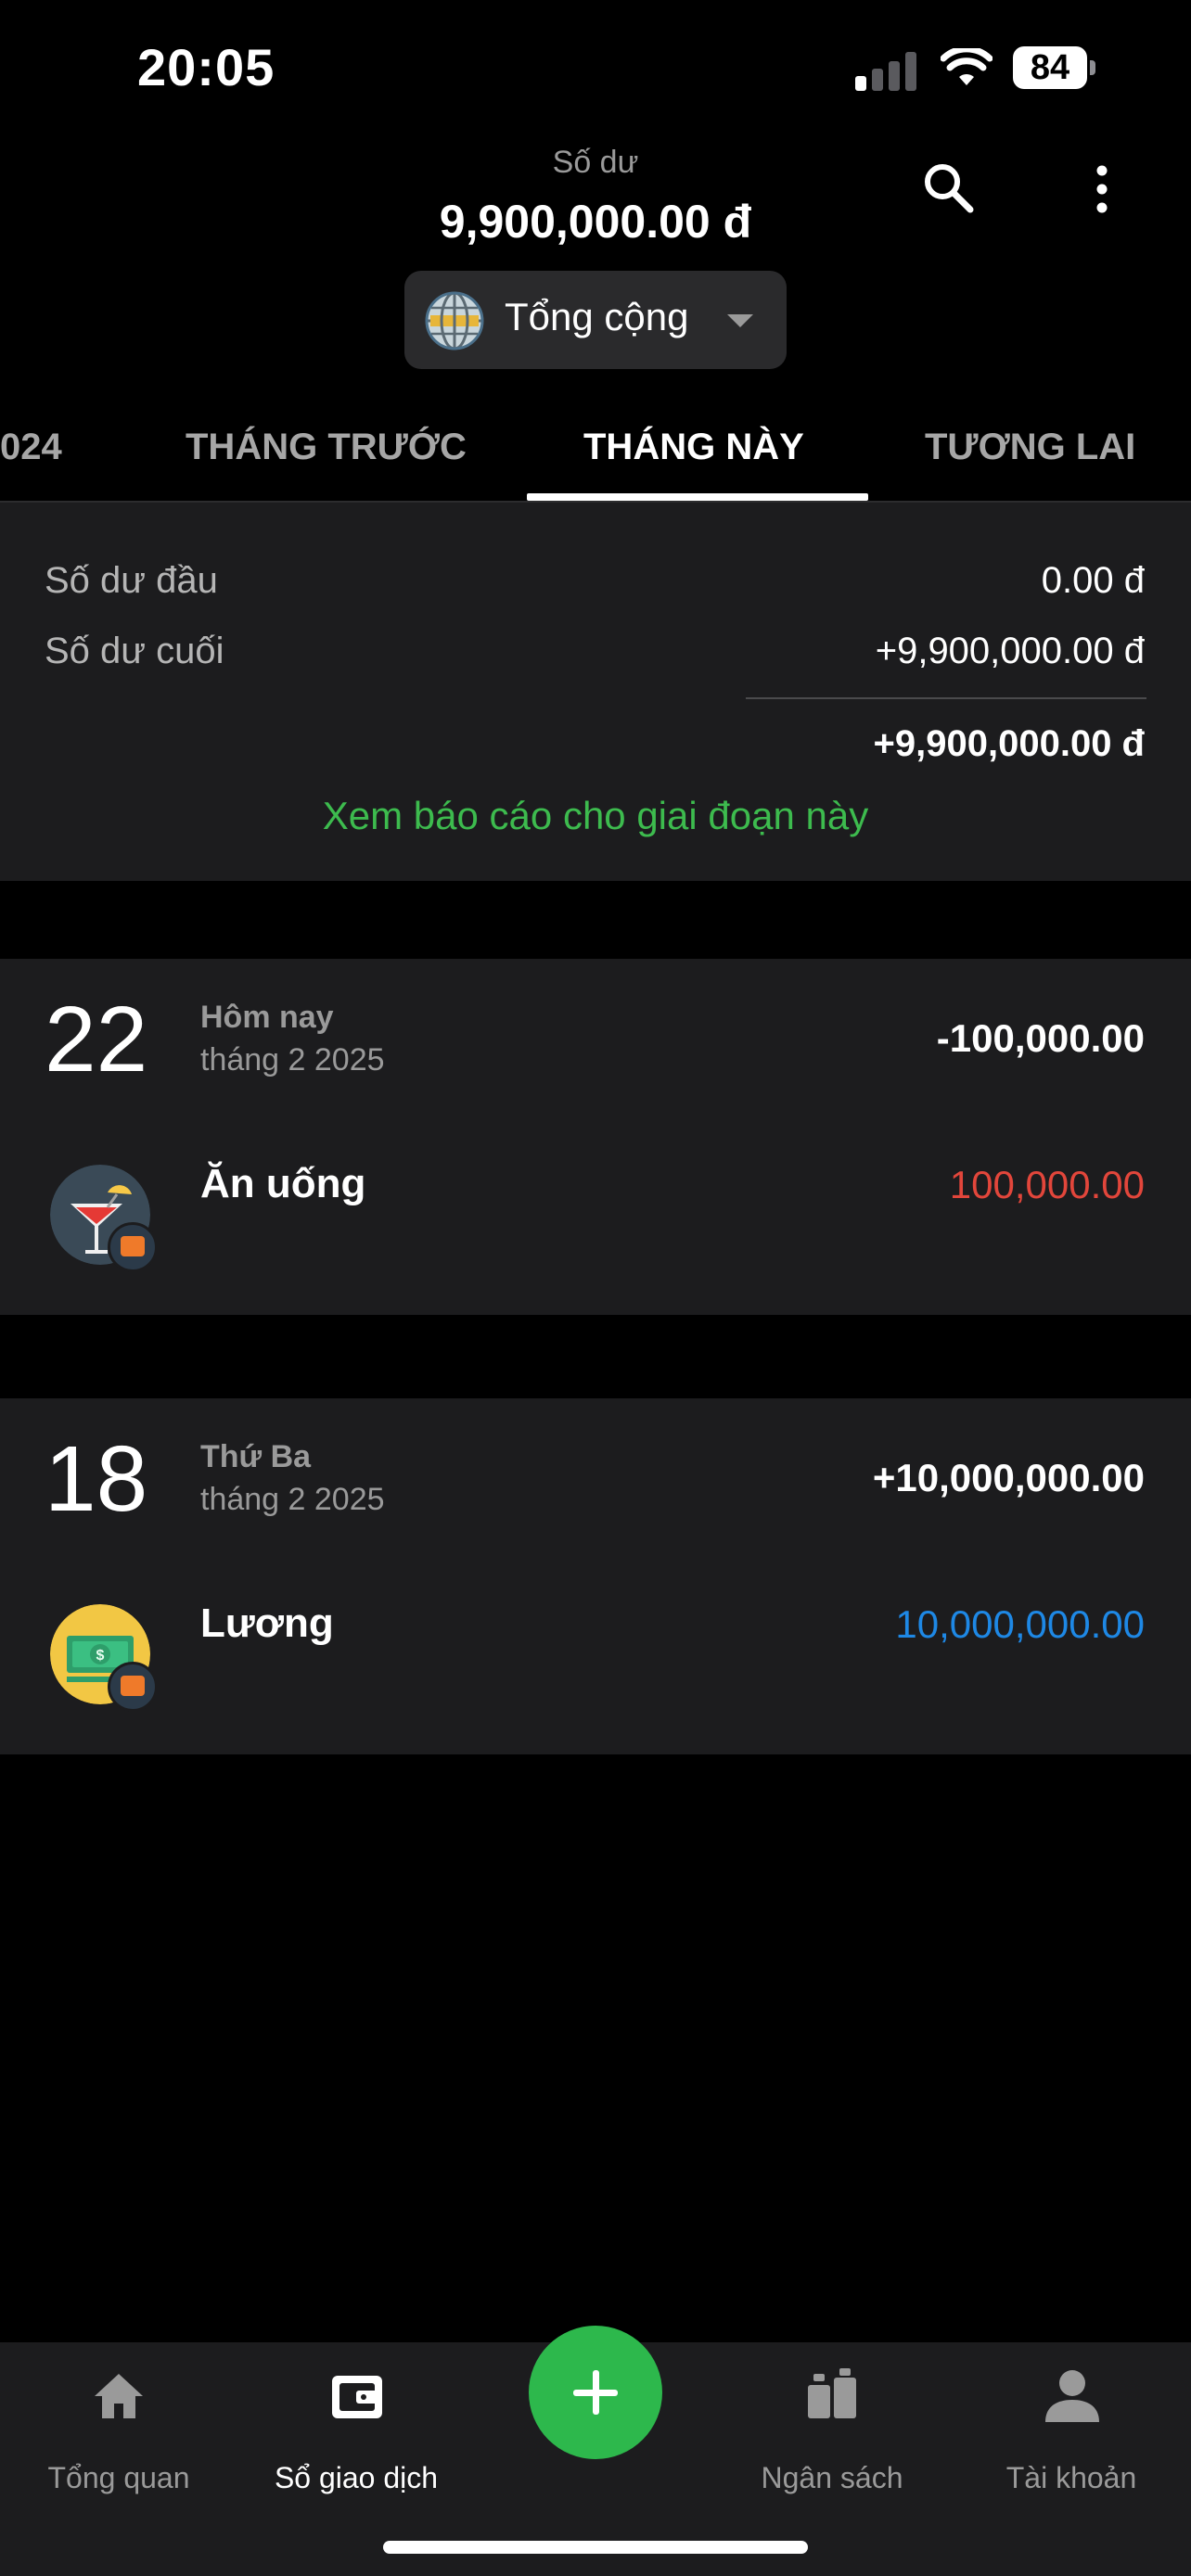  Describe the element at coordinates (597, 316) in the screenshot. I see `wallet-name: Tổng cộng` at that location.